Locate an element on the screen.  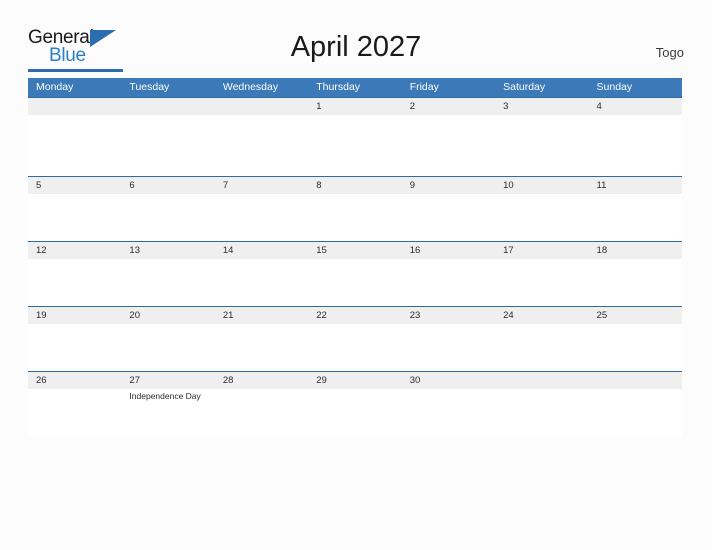
day-number-28: 28 is located at coordinates (261, 380).